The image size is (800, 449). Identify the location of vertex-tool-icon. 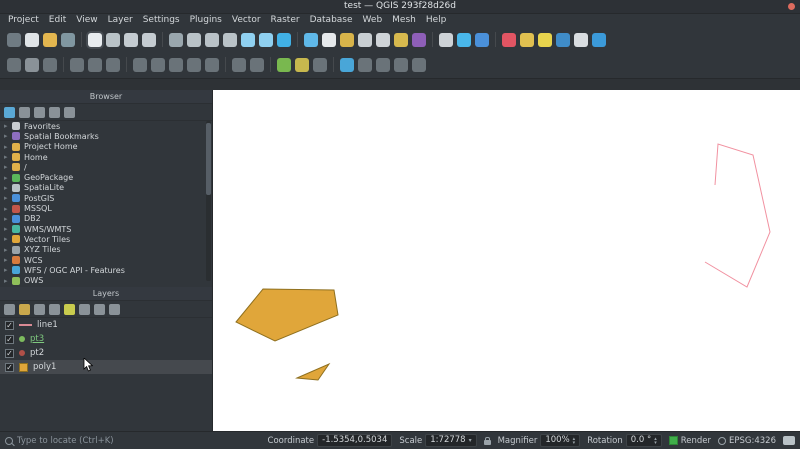
(113, 64).